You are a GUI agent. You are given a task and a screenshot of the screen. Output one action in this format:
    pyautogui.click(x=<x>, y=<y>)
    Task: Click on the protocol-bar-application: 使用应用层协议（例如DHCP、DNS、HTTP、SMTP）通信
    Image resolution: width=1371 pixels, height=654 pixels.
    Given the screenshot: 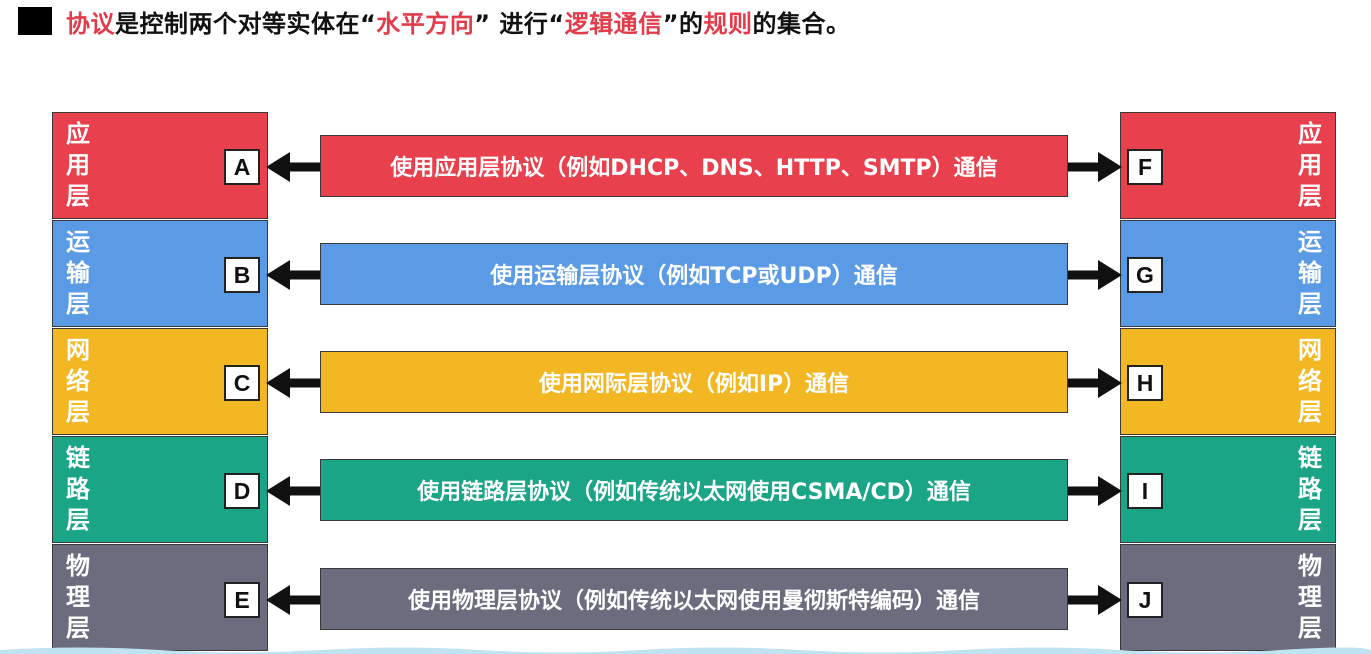 What is the action you would take?
    pyautogui.click(x=694, y=166)
    